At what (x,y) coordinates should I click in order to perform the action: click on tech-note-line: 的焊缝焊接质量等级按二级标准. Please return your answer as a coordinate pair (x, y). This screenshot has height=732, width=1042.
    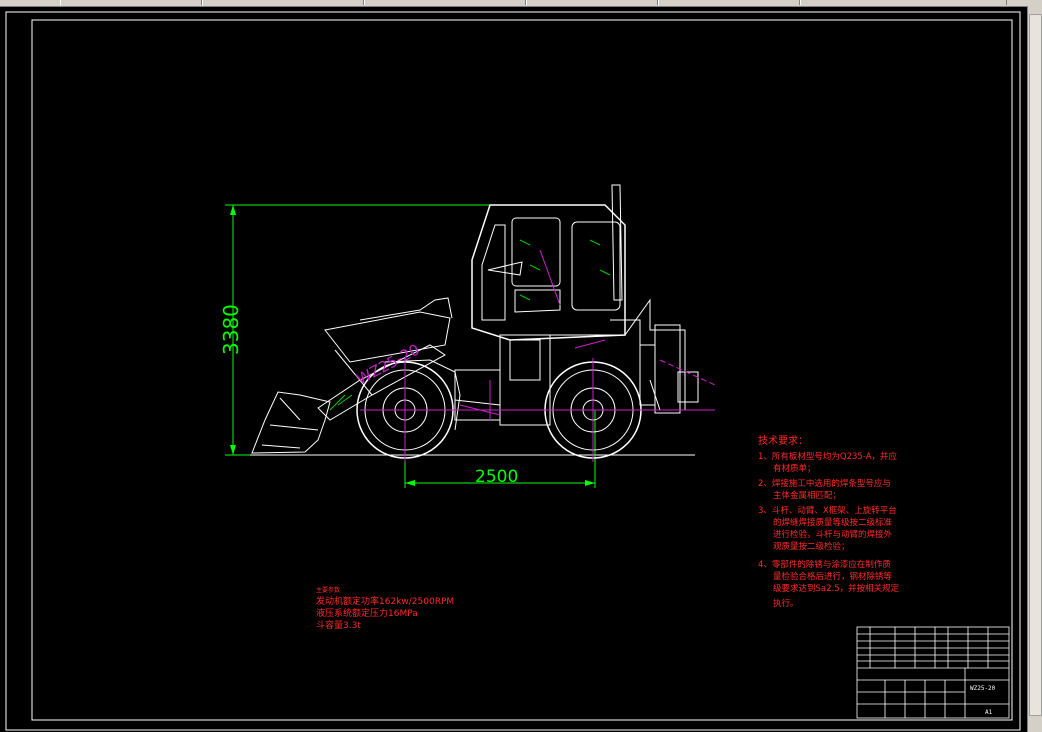
    Looking at the image, I should click on (833, 522).